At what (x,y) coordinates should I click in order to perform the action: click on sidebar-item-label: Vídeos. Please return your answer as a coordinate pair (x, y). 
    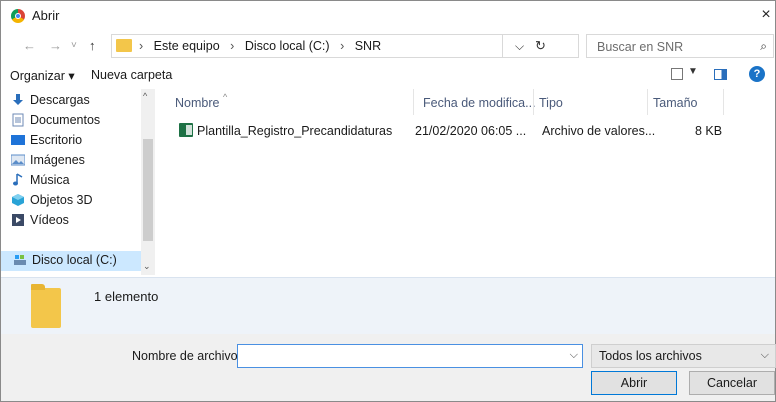
    Looking at the image, I should click on (49, 220).